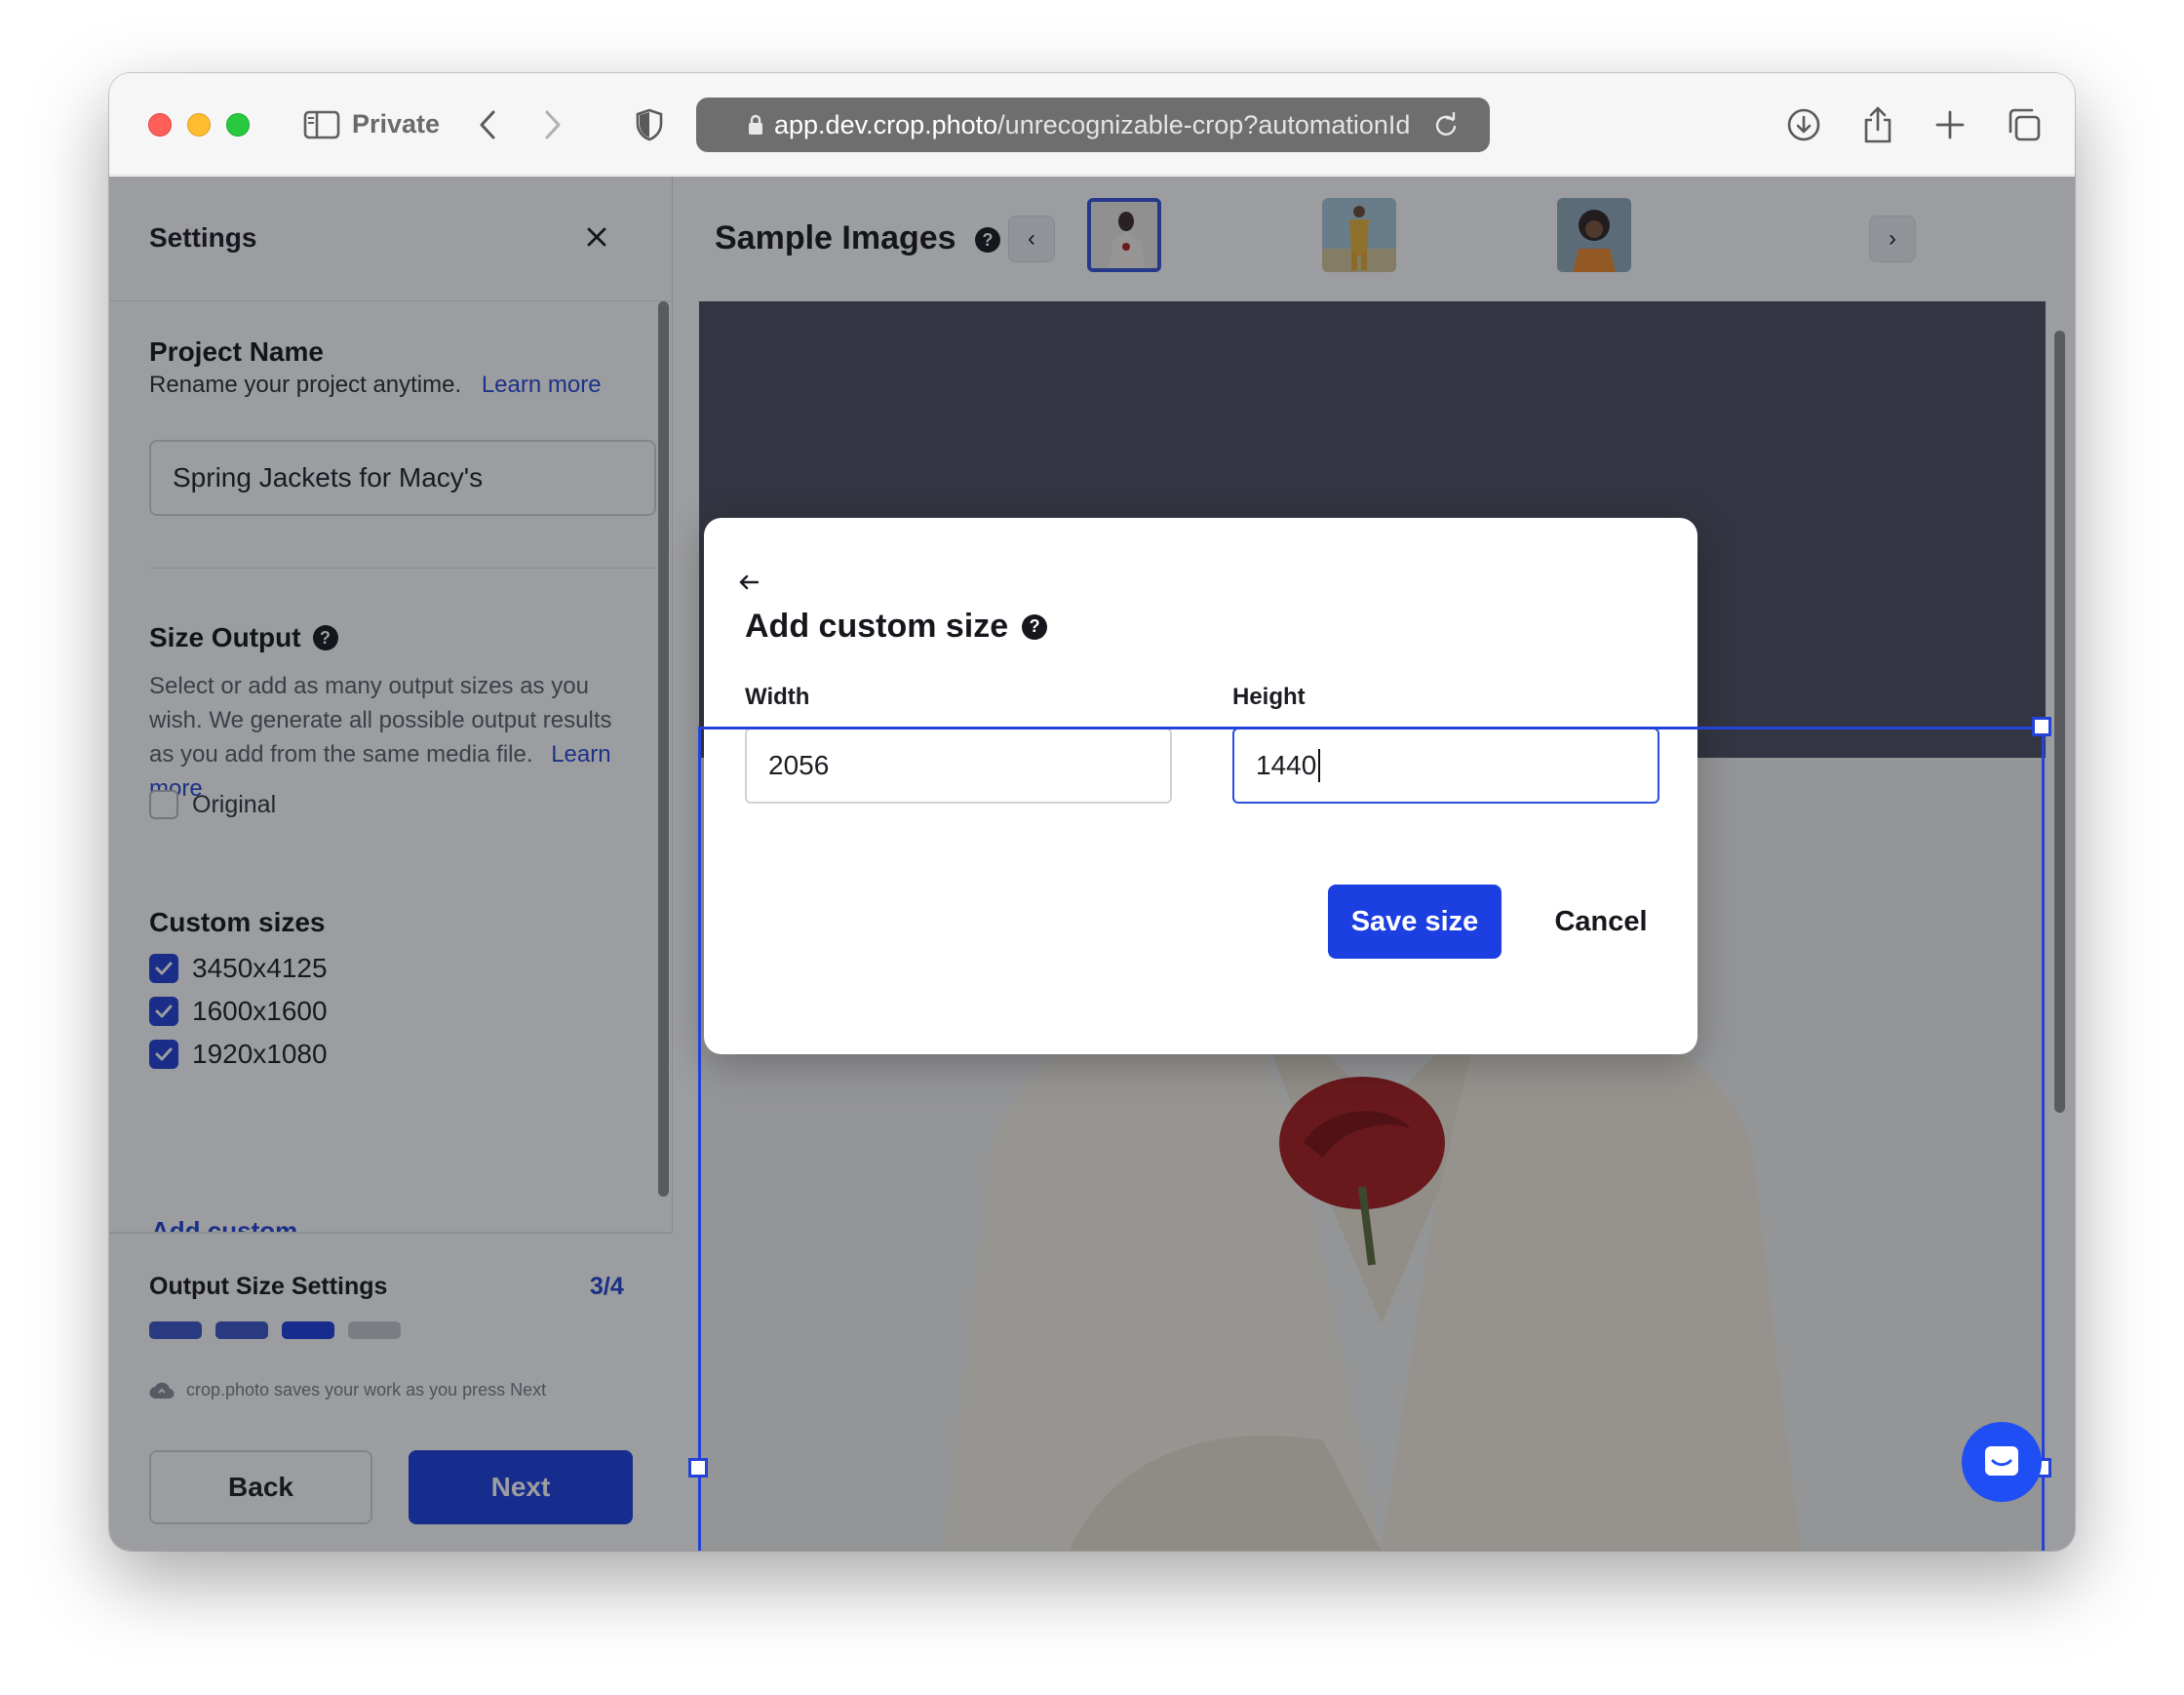 Image resolution: width=2184 pixels, height=1695 pixels. Describe the element at coordinates (2024, 124) in the screenshot. I see `tab-overview-icon` at that location.